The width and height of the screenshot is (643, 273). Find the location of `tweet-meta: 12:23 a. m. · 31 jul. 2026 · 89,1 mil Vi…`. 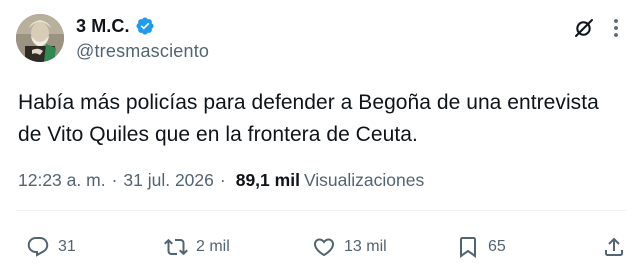

tweet-meta: 12:23 a. m. · 31 jul. 2026 · 89,1 mil Vi… is located at coordinates (221, 180).